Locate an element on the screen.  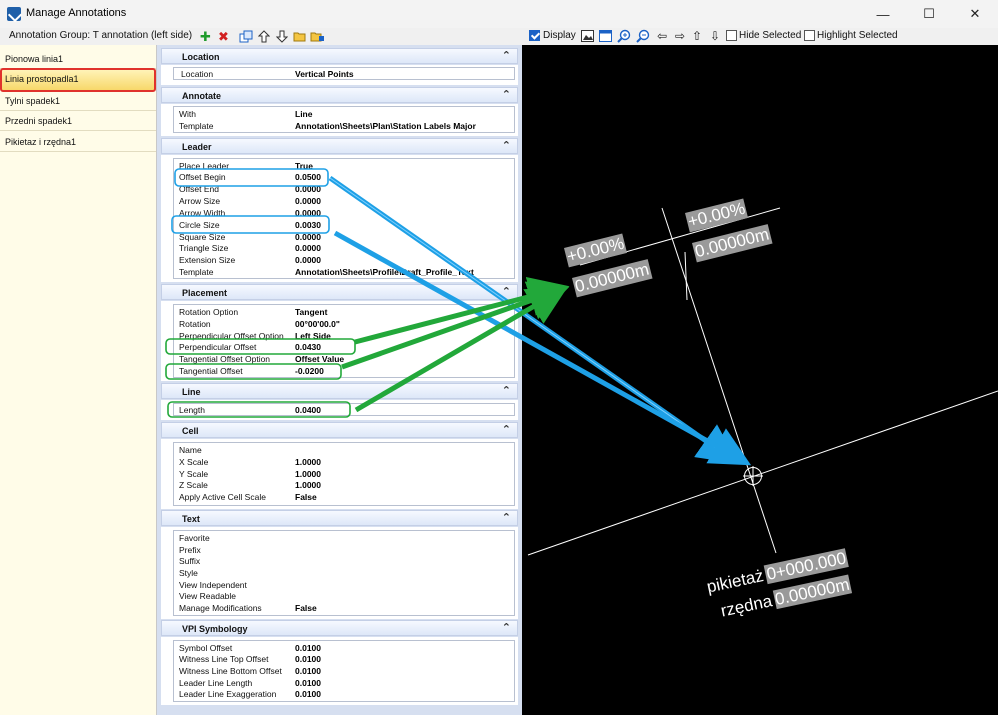
prop-value: 0.0030 is located at coordinates (308, 226).